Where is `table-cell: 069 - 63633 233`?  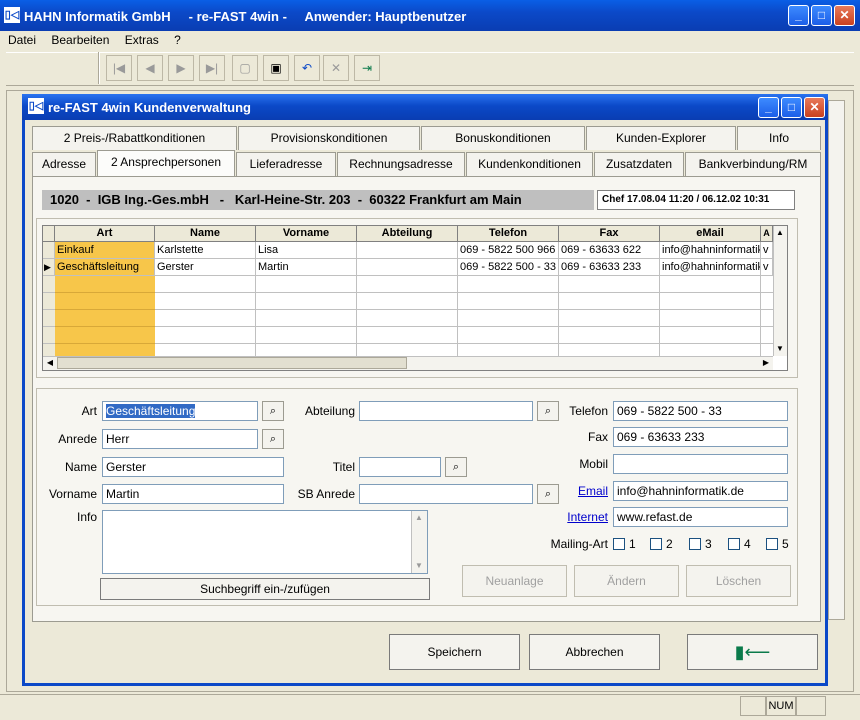
table-cell: 069 - 63633 233 is located at coordinates (609, 267).